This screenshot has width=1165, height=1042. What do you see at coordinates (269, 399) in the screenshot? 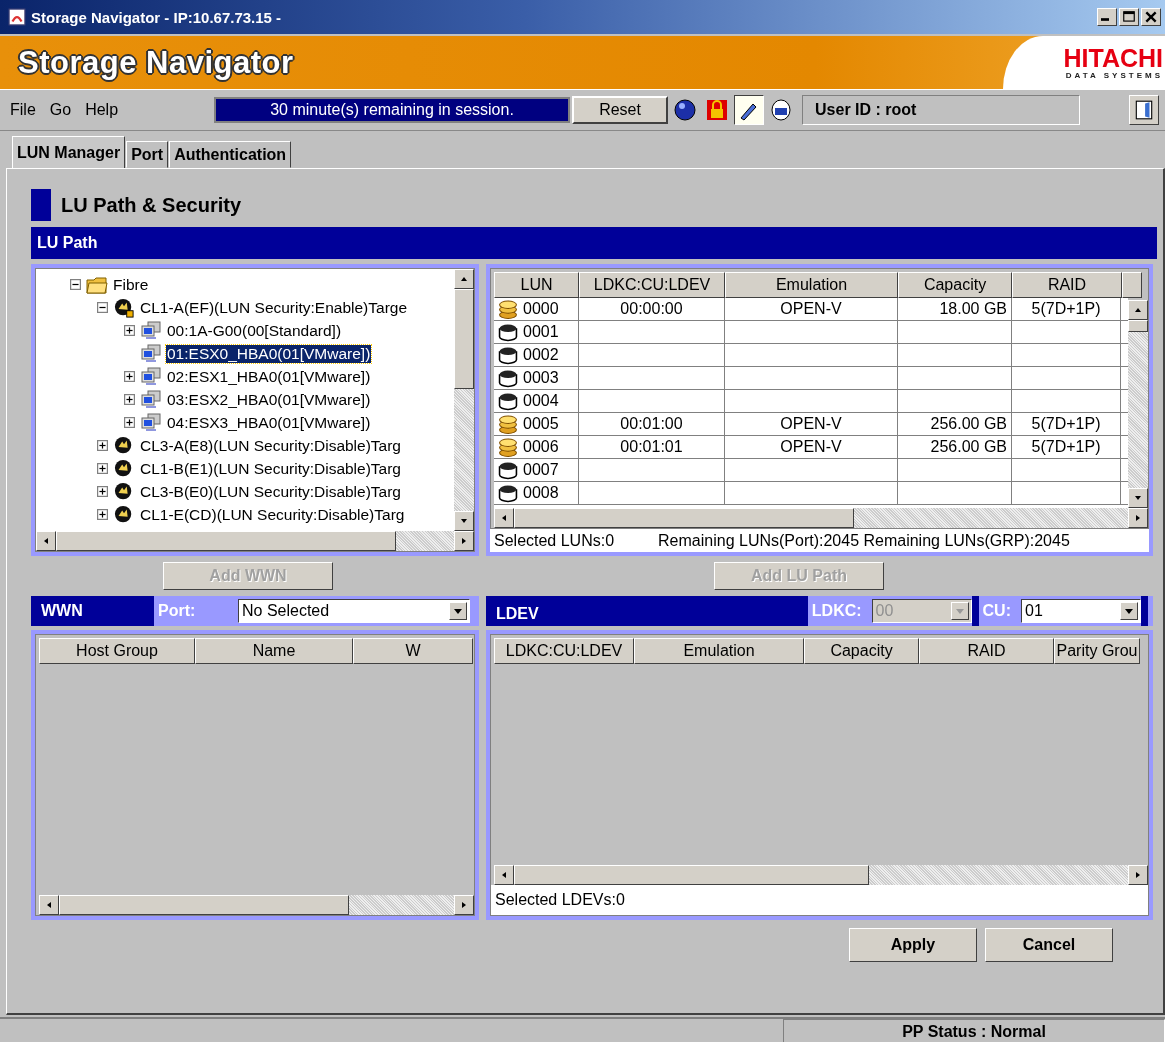
I see `tree-item: 03:ESX2_HBA0(01[VMware])` at bounding box center [269, 399].